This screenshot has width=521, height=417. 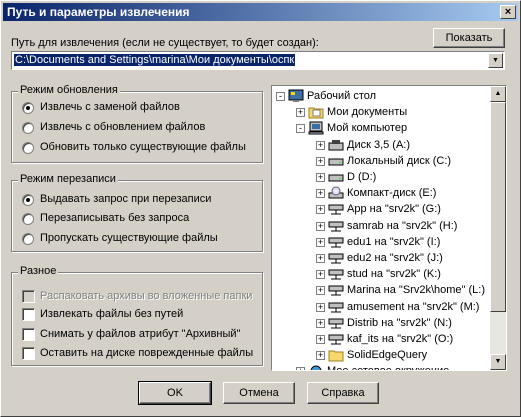 I want to click on tree-item-label: Локальный диск (C:), so click(x=399, y=160).